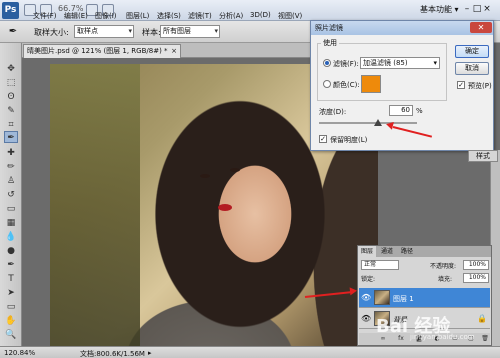 This screenshot has height=358, width=500. I want to click on density-slider-thumb, so click(377, 122).